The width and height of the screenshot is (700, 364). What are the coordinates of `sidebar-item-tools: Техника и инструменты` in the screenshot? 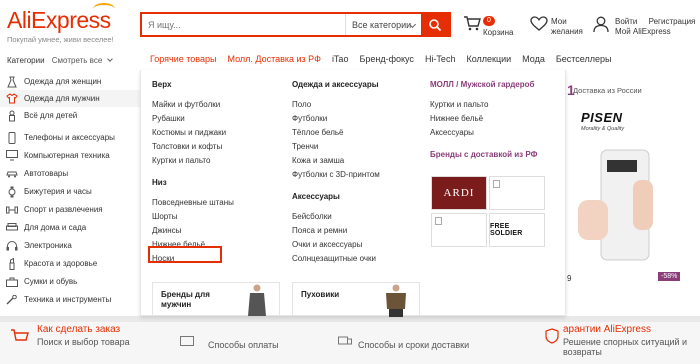 It's located at (70, 299).